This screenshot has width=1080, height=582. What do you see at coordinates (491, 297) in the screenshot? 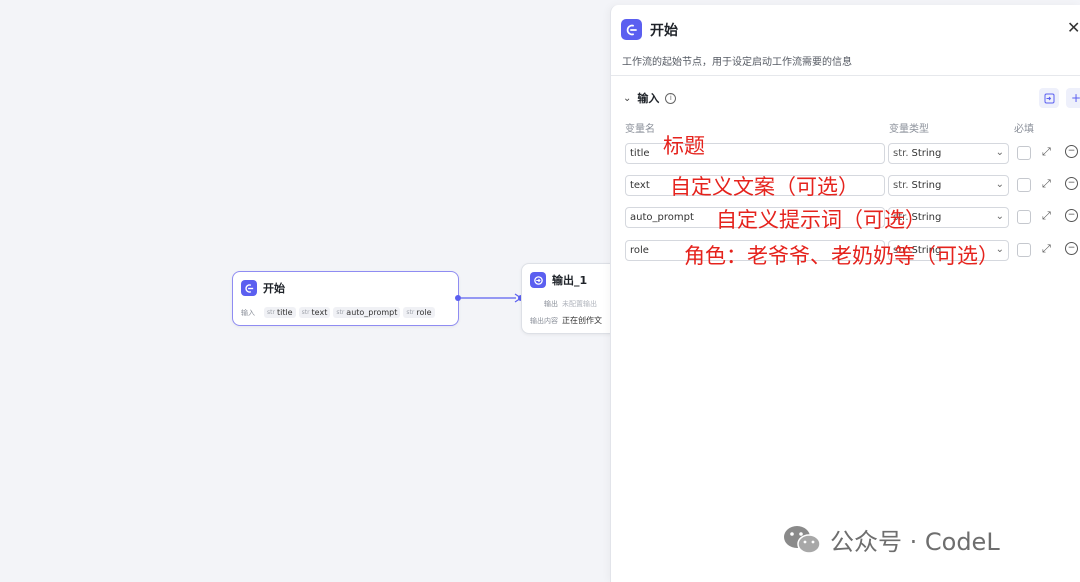
I see `connection-edge` at bounding box center [491, 297].